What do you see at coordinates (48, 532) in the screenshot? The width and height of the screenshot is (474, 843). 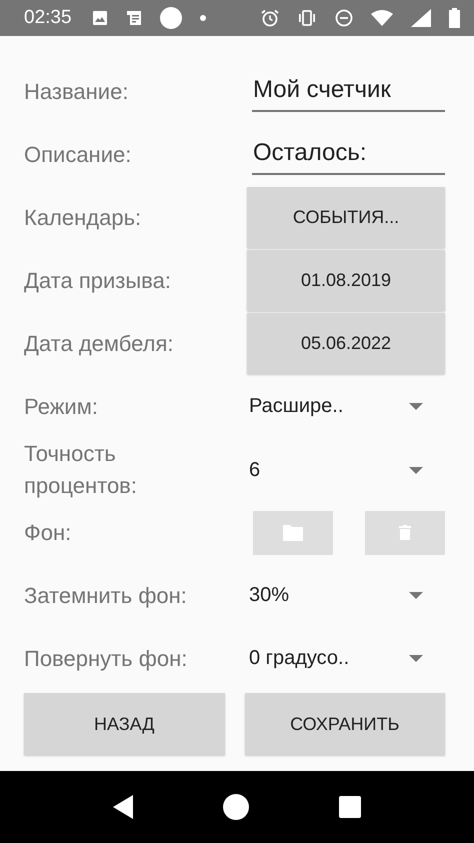 I see `field-label: Фон:` at bounding box center [48, 532].